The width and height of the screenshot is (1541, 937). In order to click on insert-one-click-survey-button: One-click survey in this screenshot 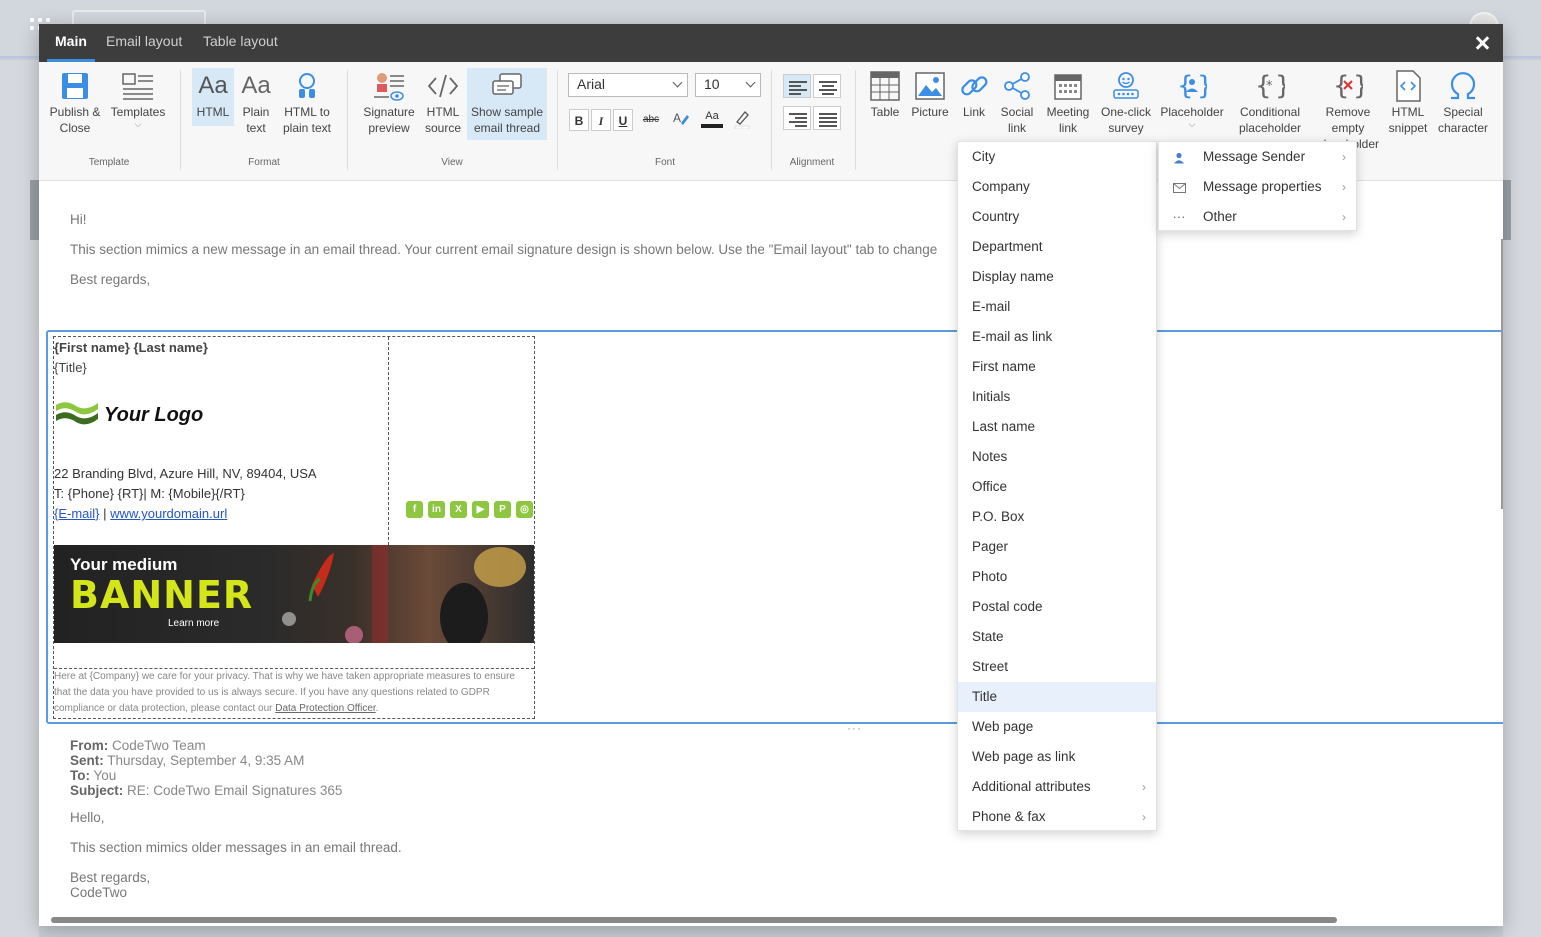, I will do `click(1126, 102)`.